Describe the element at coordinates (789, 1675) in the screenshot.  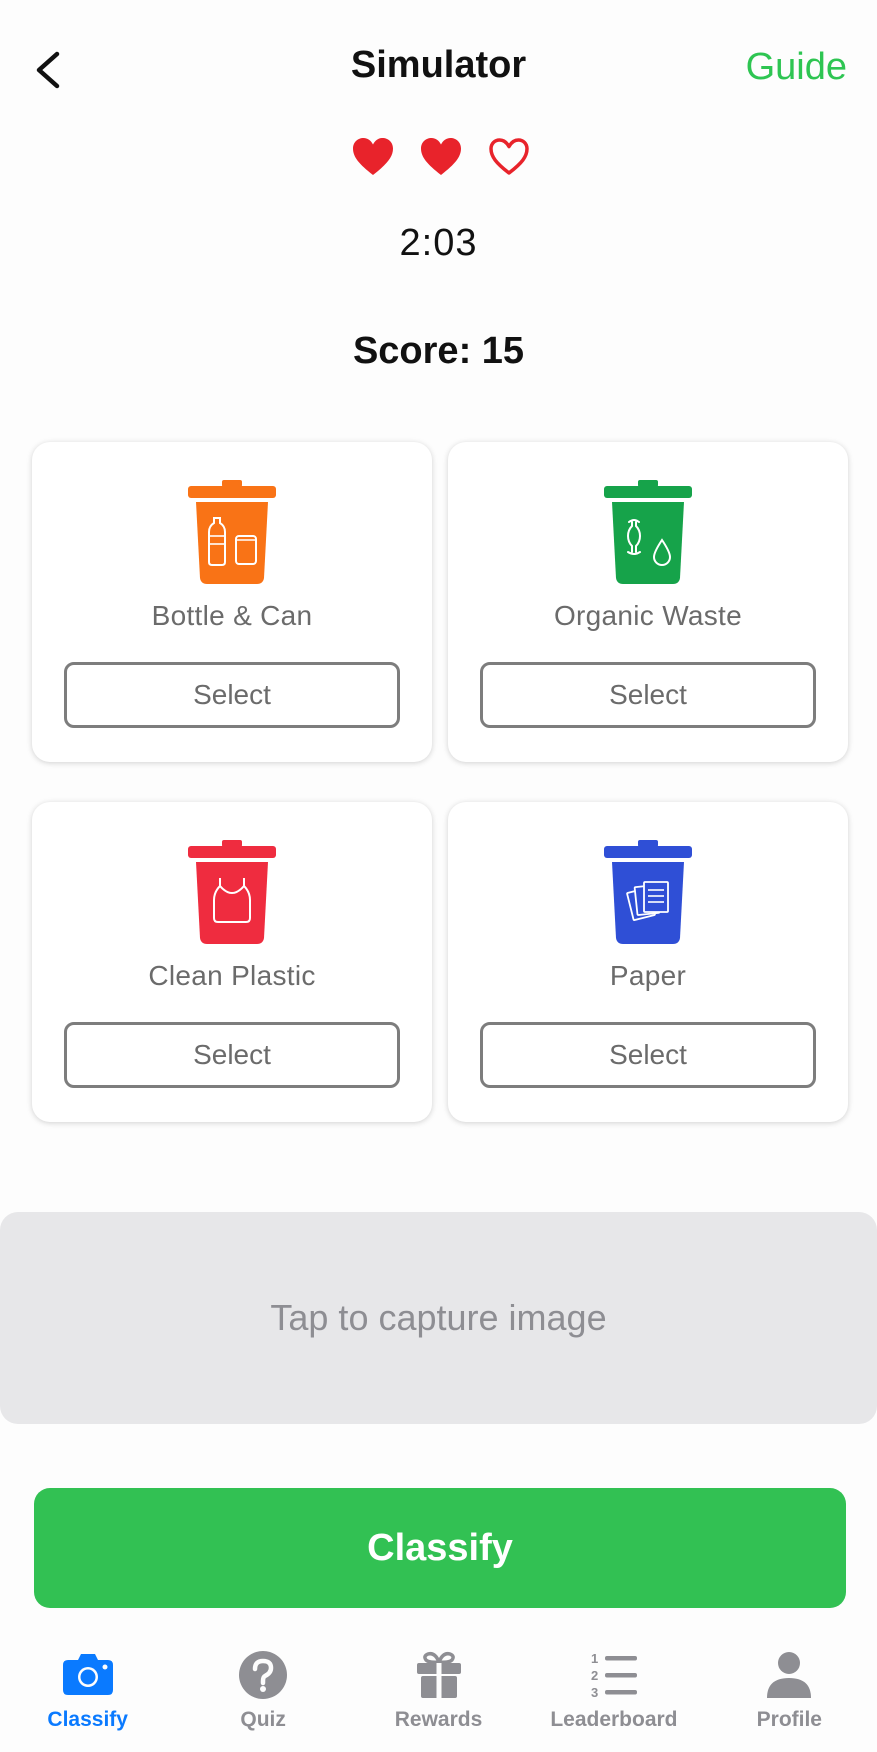
I see `person-icon` at that location.